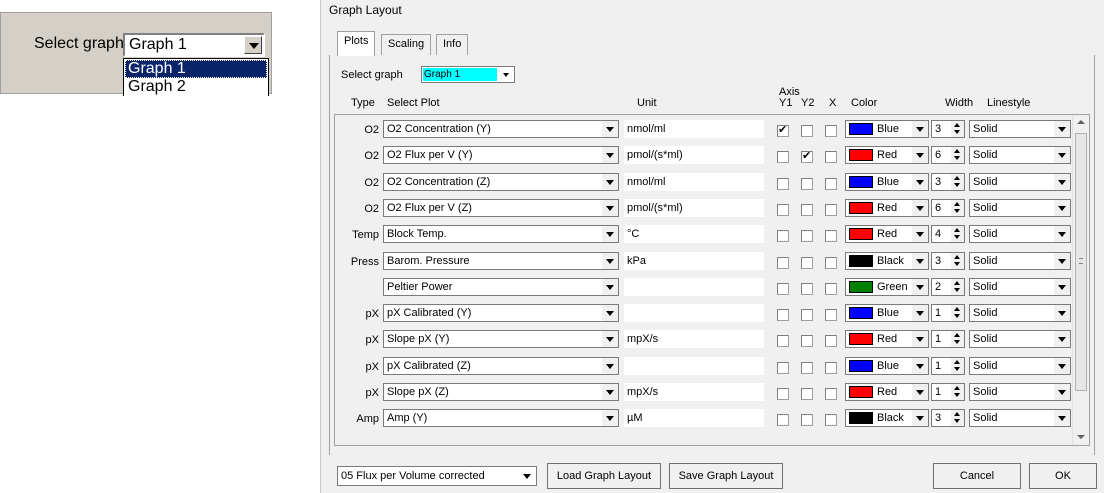  I want to click on save-graph-layout-button: Save Graph Layout, so click(726, 476).